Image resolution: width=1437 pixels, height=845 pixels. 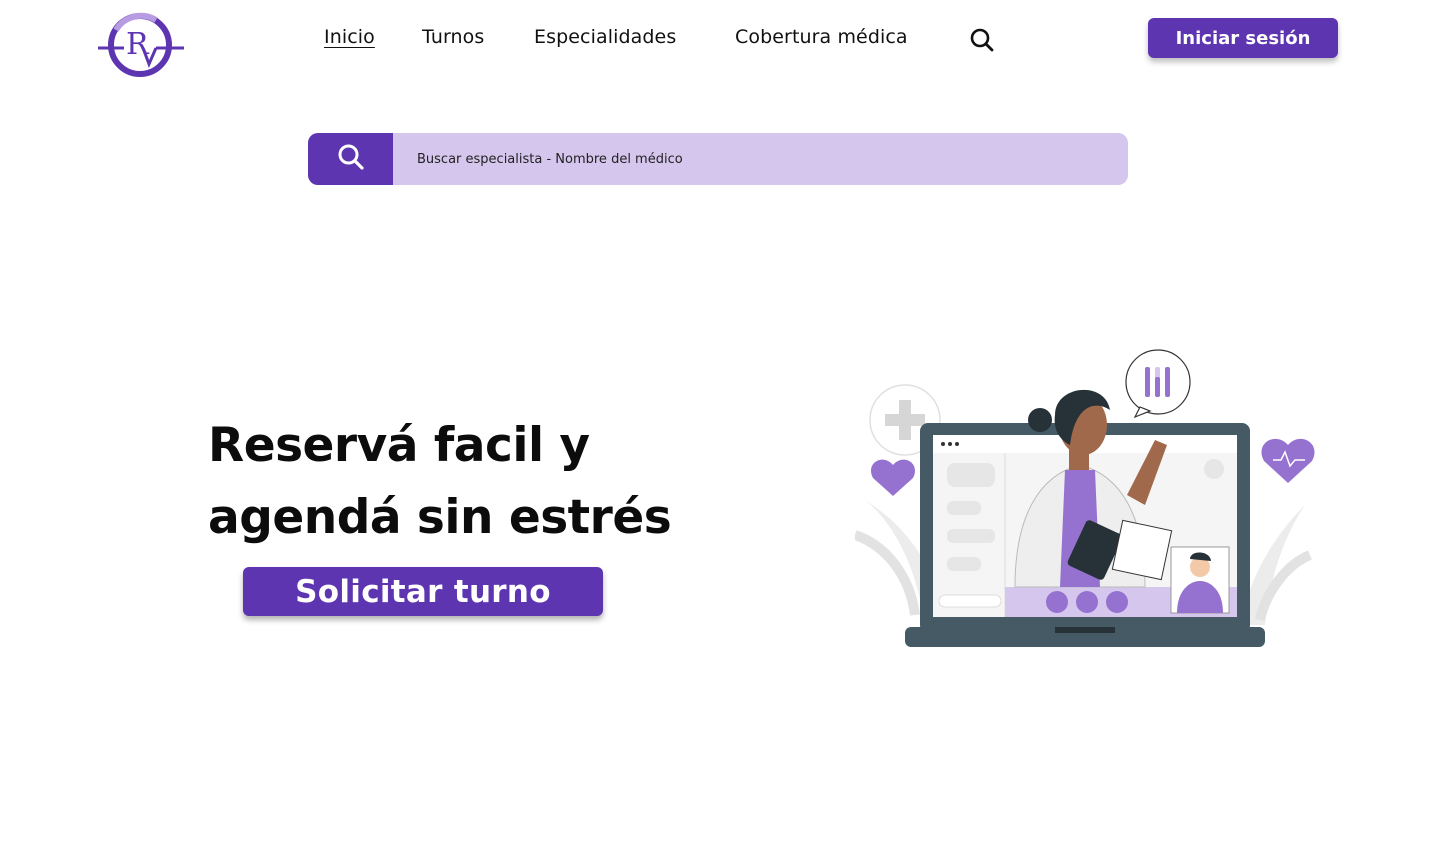 I want to click on nav-link-inicio: Inicio, so click(x=349, y=37).